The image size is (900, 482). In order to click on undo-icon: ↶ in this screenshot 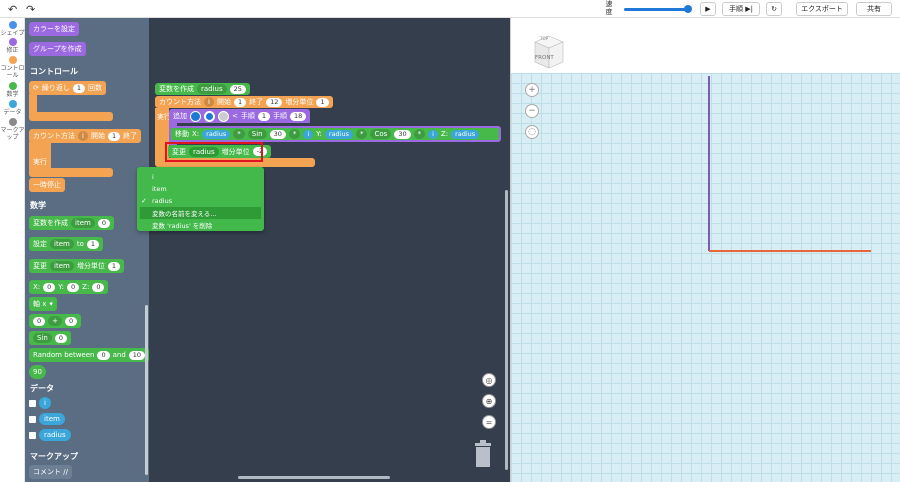, I will do `click(12, 9)`.